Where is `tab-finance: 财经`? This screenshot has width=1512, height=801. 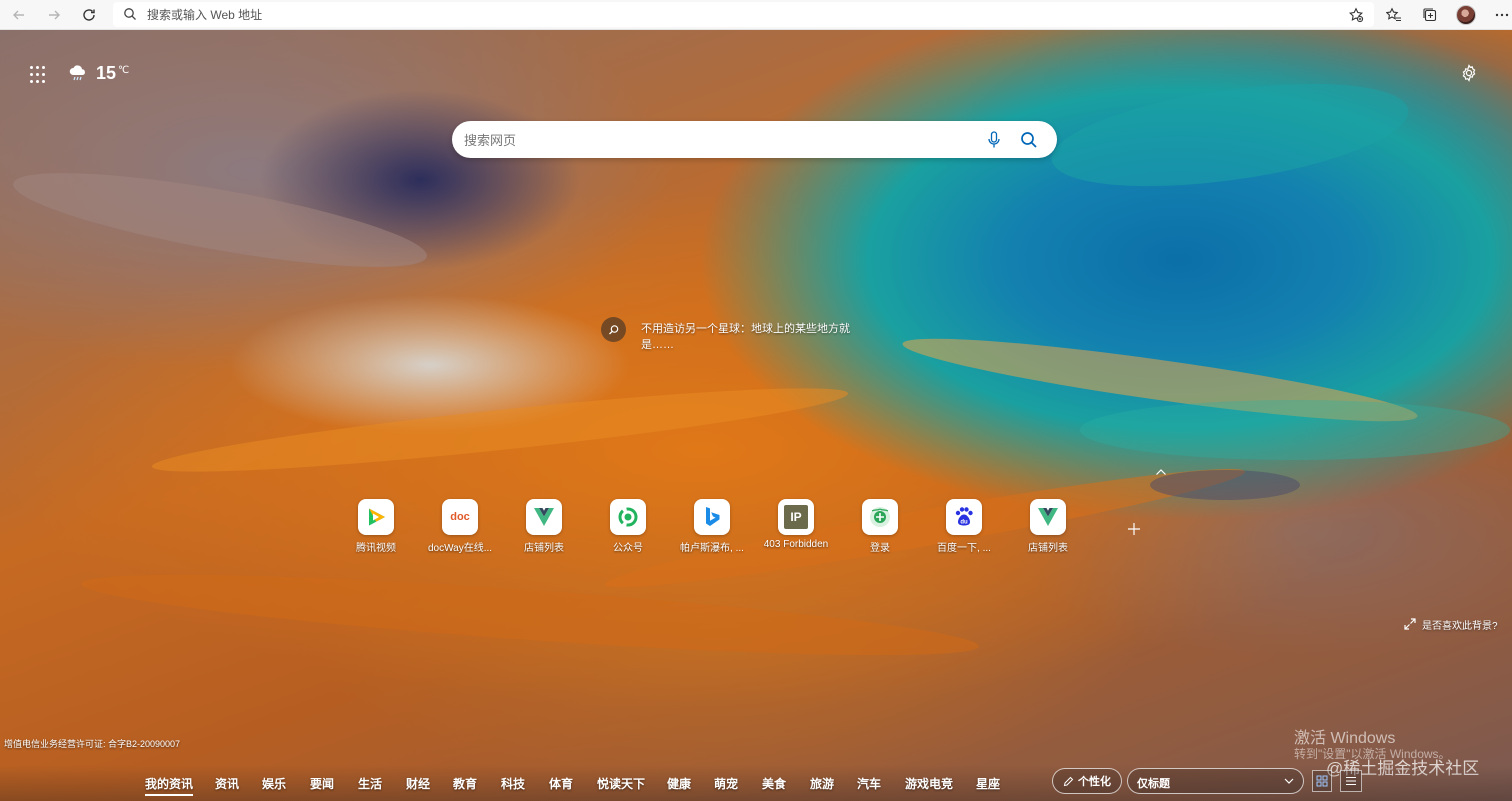
tab-finance: 财经 is located at coordinates (418, 783).